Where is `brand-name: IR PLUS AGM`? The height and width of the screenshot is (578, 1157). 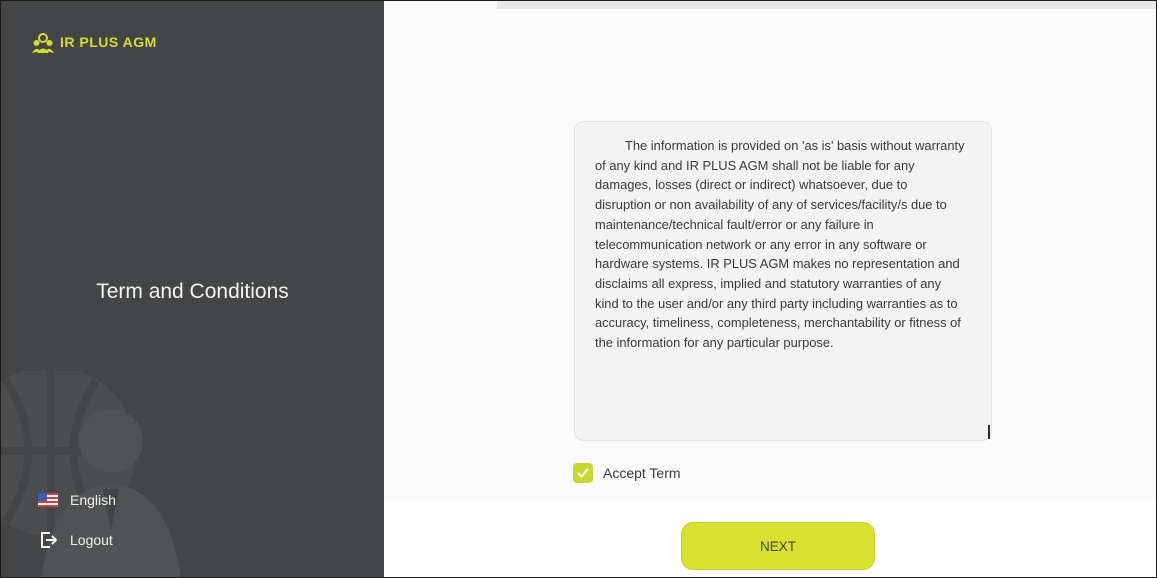 brand-name: IR PLUS AGM is located at coordinates (108, 42).